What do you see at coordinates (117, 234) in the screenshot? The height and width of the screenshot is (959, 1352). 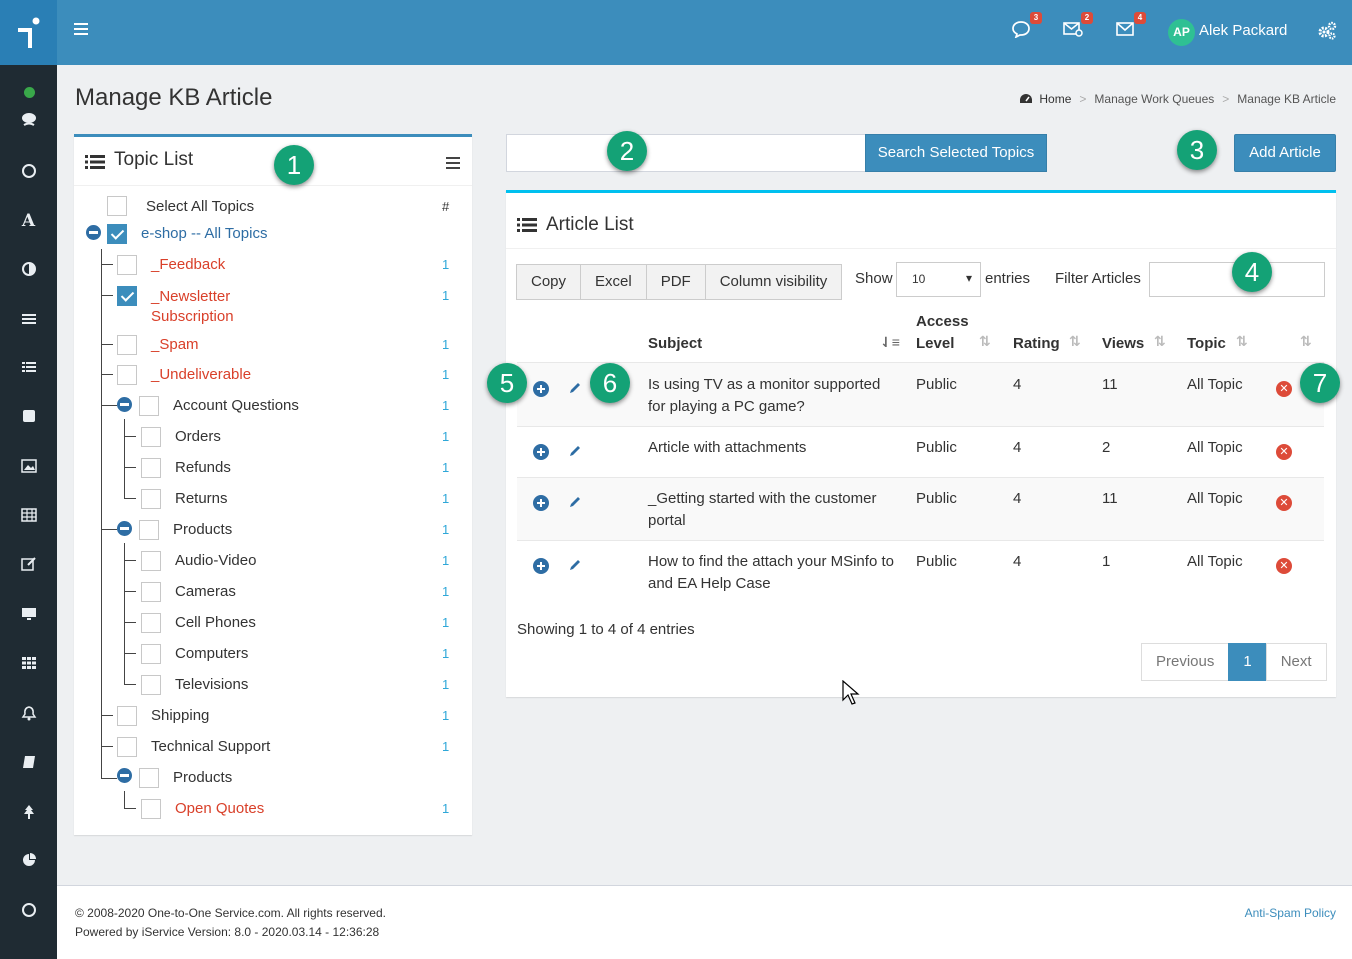 I see `topic-checkbox-eshop` at bounding box center [117, 234].